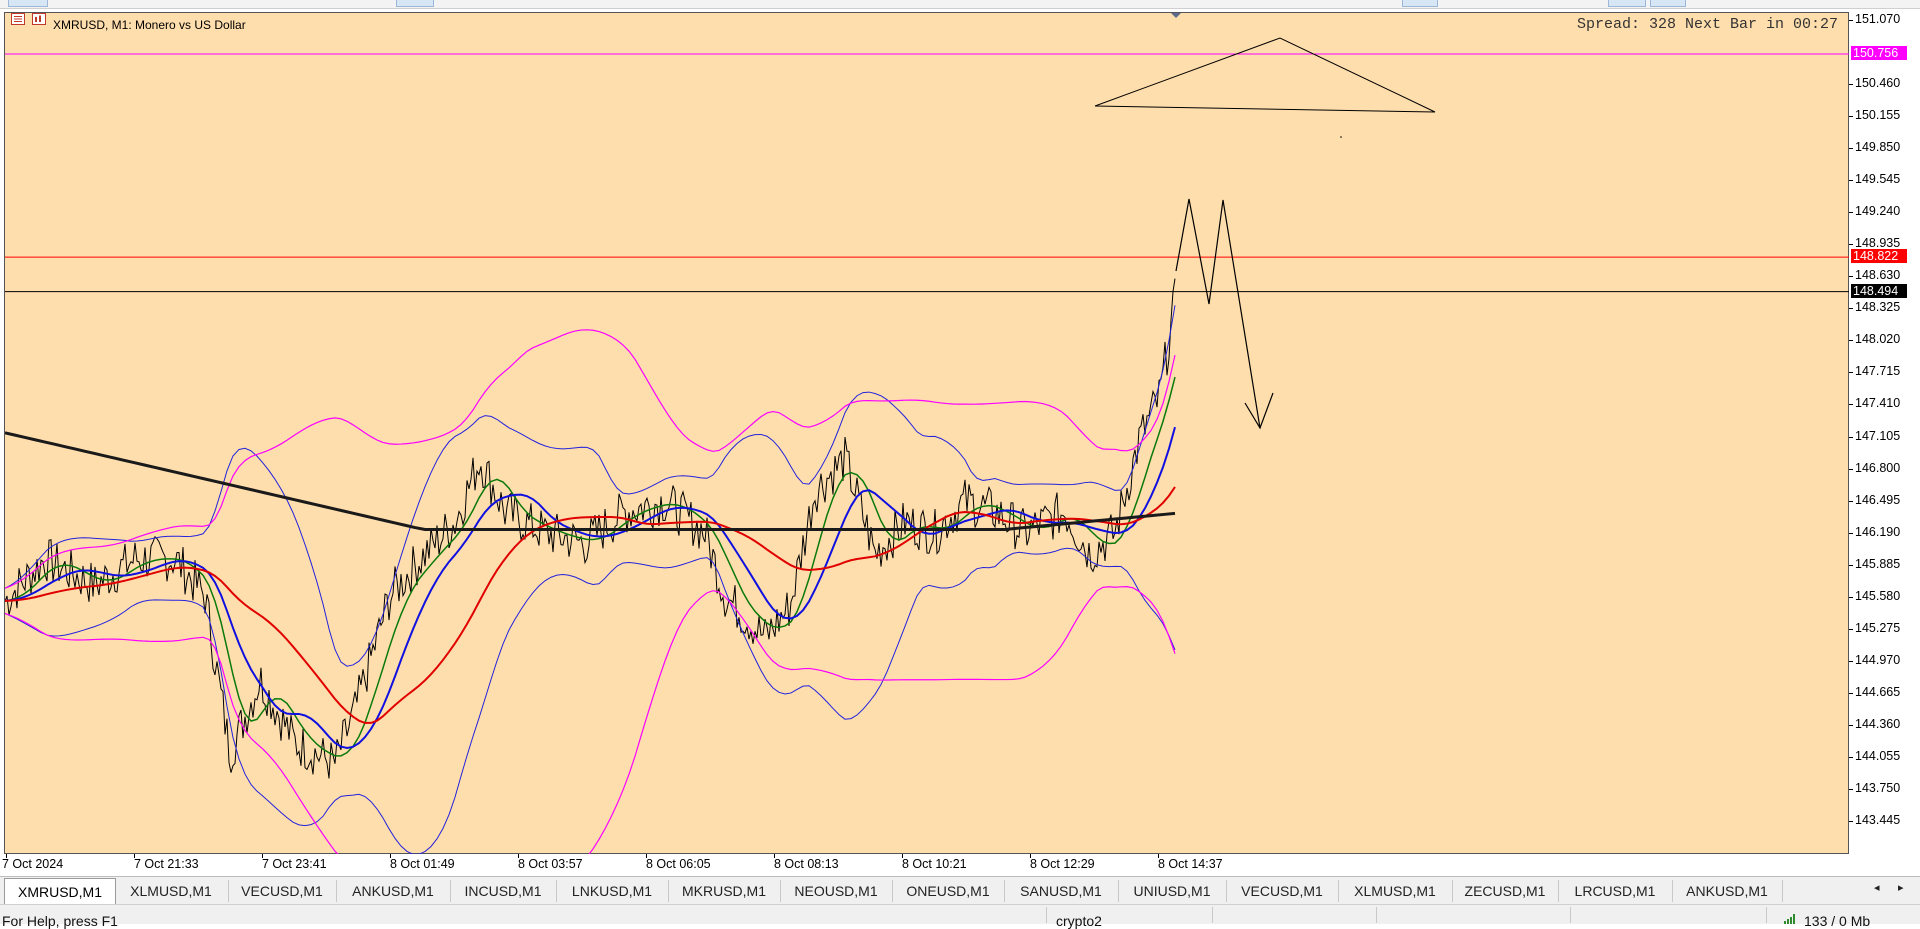  Describe the element at coordinates (1878, 755) in the screenshot. I see `price-label: 144.055` at that location.